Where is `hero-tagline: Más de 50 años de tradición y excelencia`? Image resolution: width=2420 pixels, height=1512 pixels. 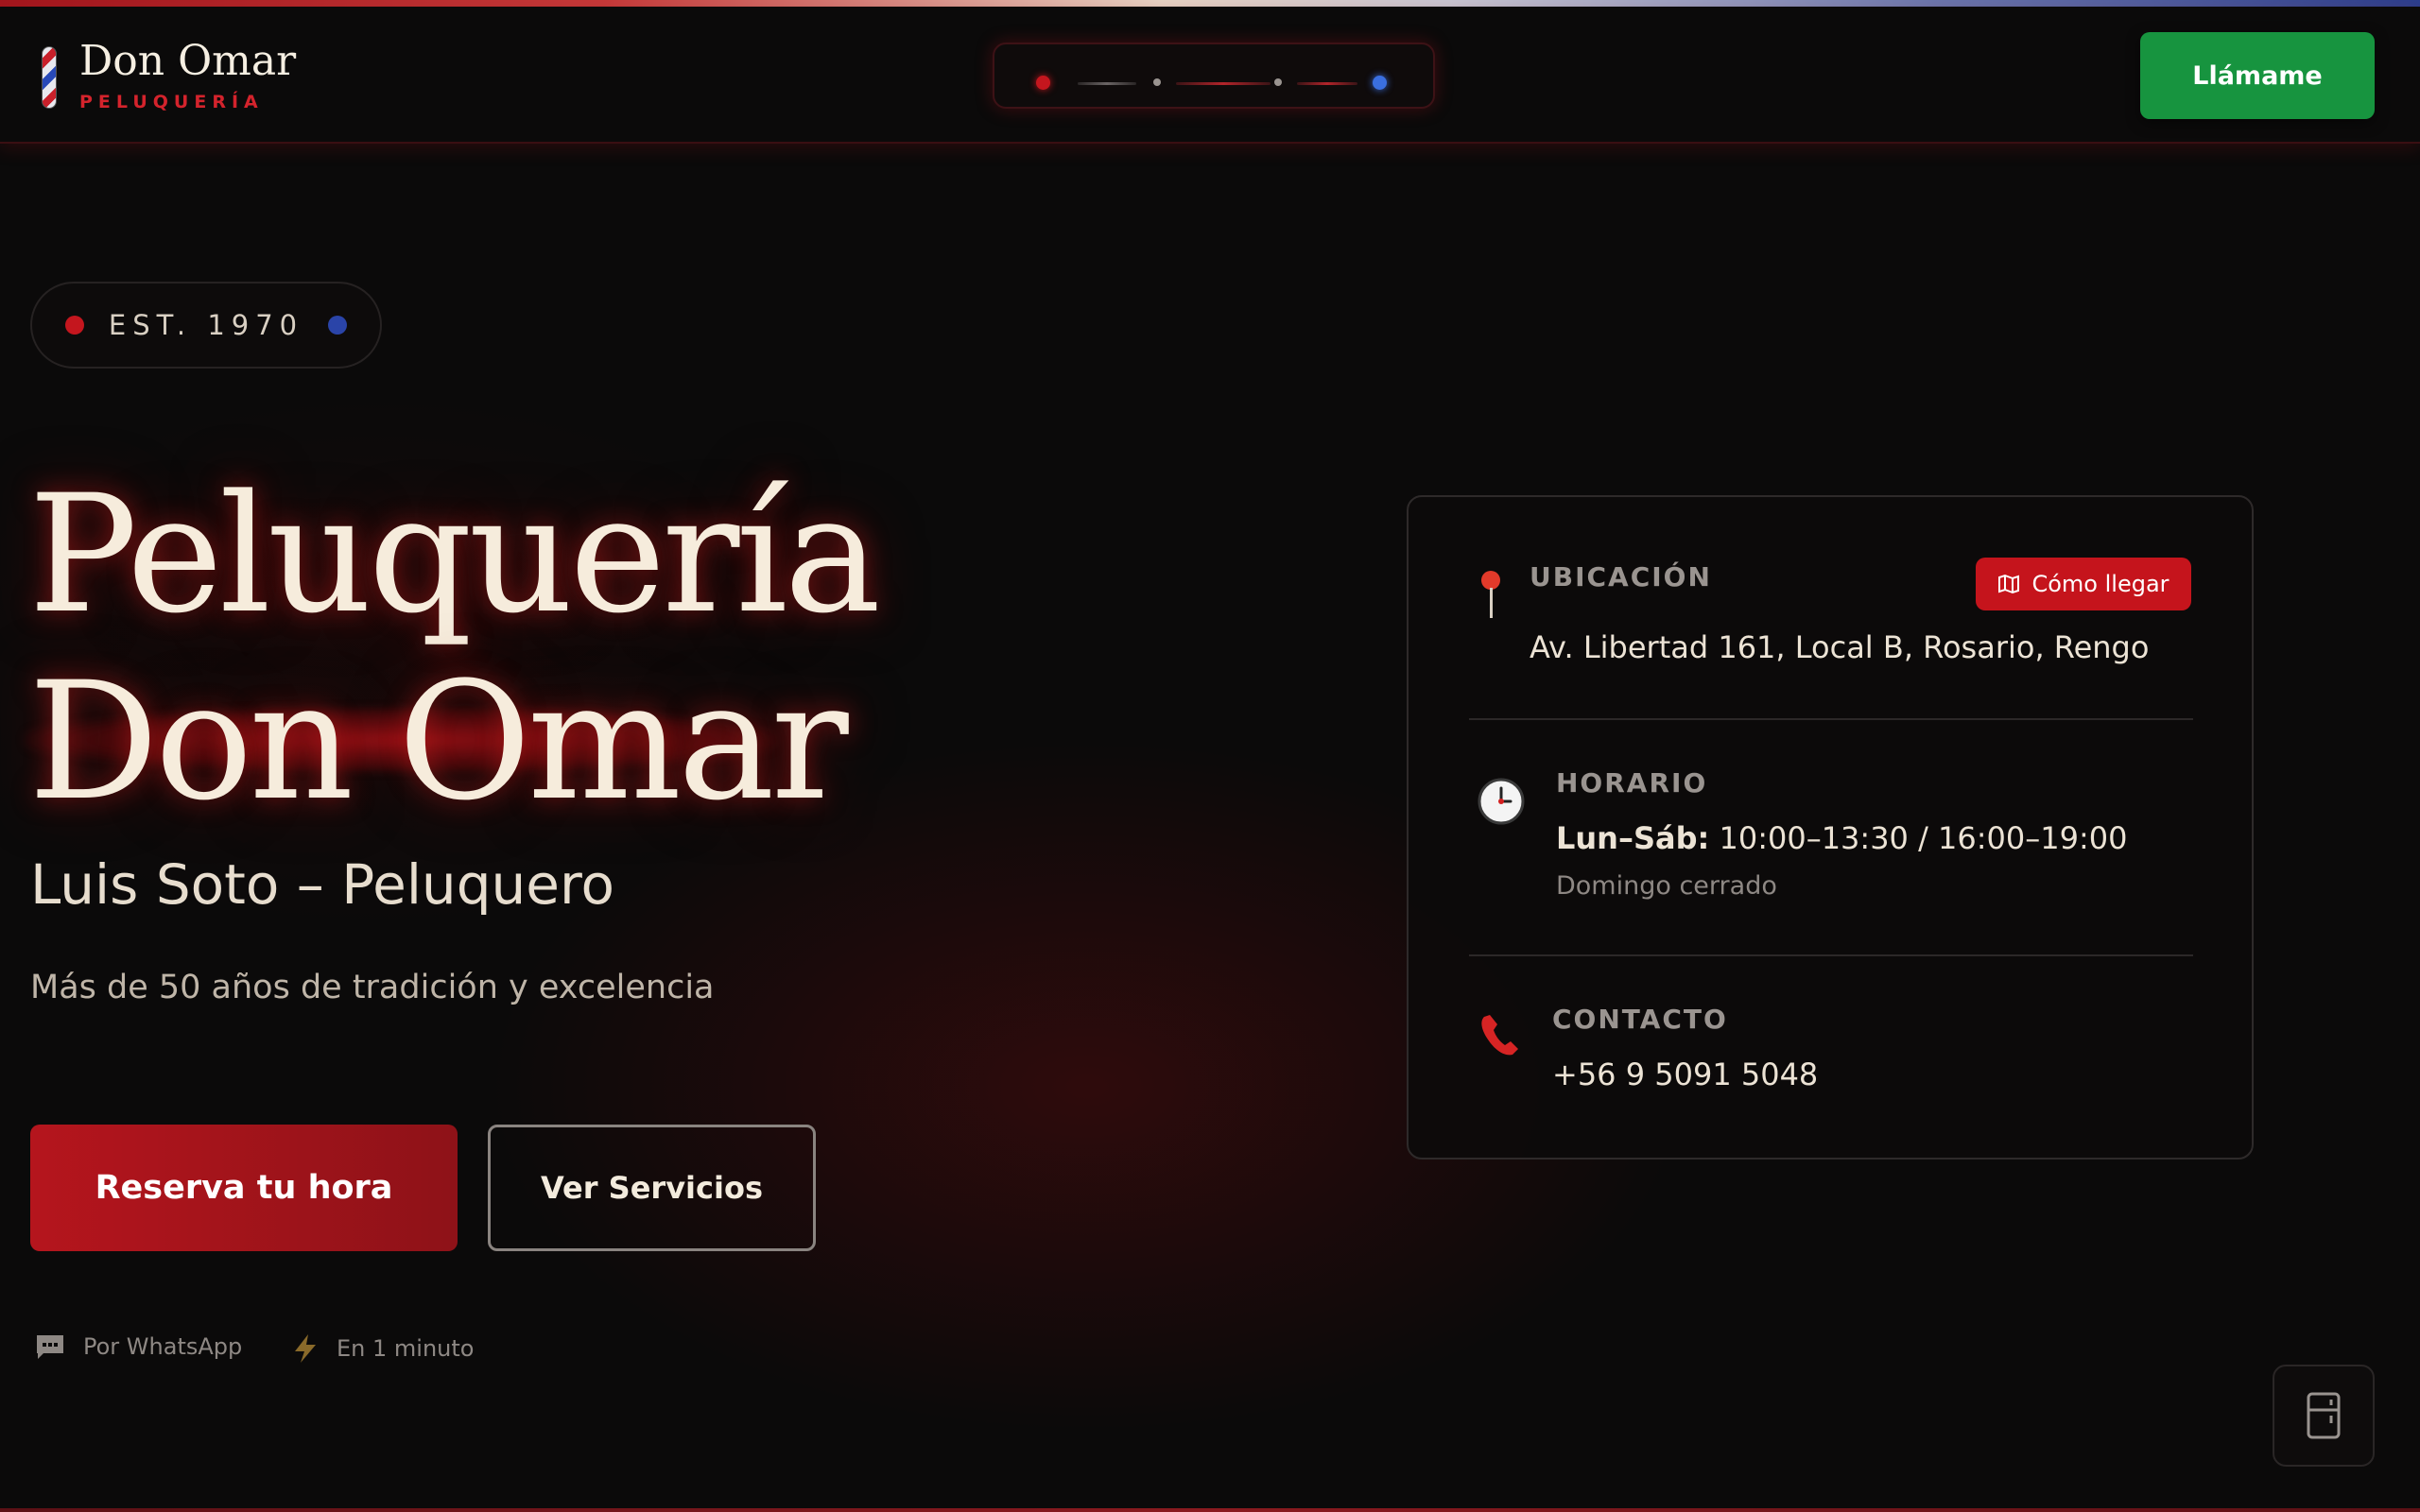 hero-tagline: Más de 50 años de tradición y excelencia is located at coordinates (373, 987).